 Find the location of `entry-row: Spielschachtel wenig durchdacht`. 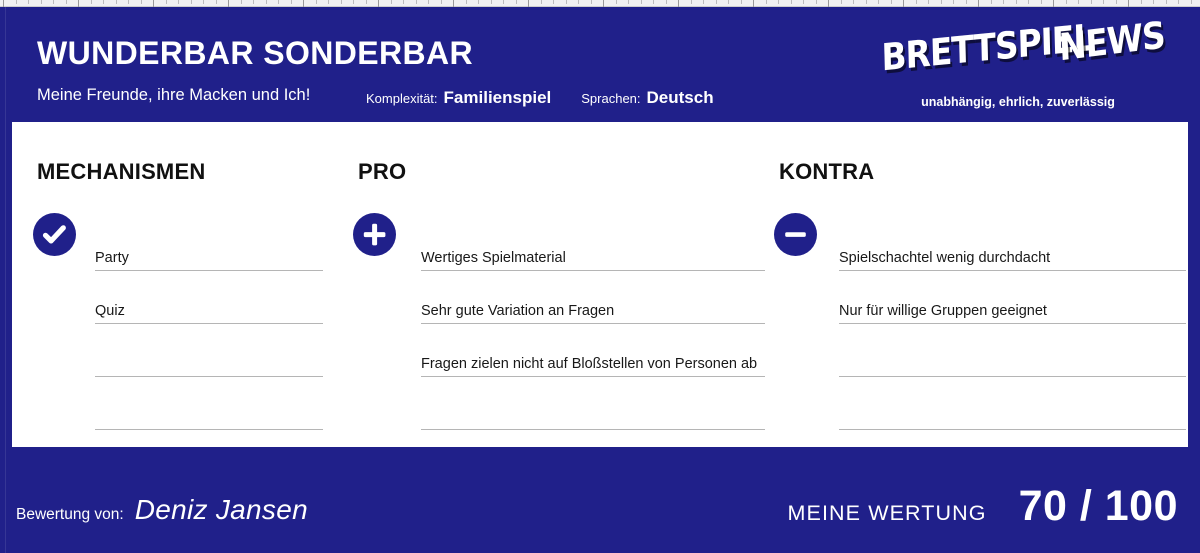

entry-row: Spielschachtel wenig durchdacht is located at coordinates (1012, 244).